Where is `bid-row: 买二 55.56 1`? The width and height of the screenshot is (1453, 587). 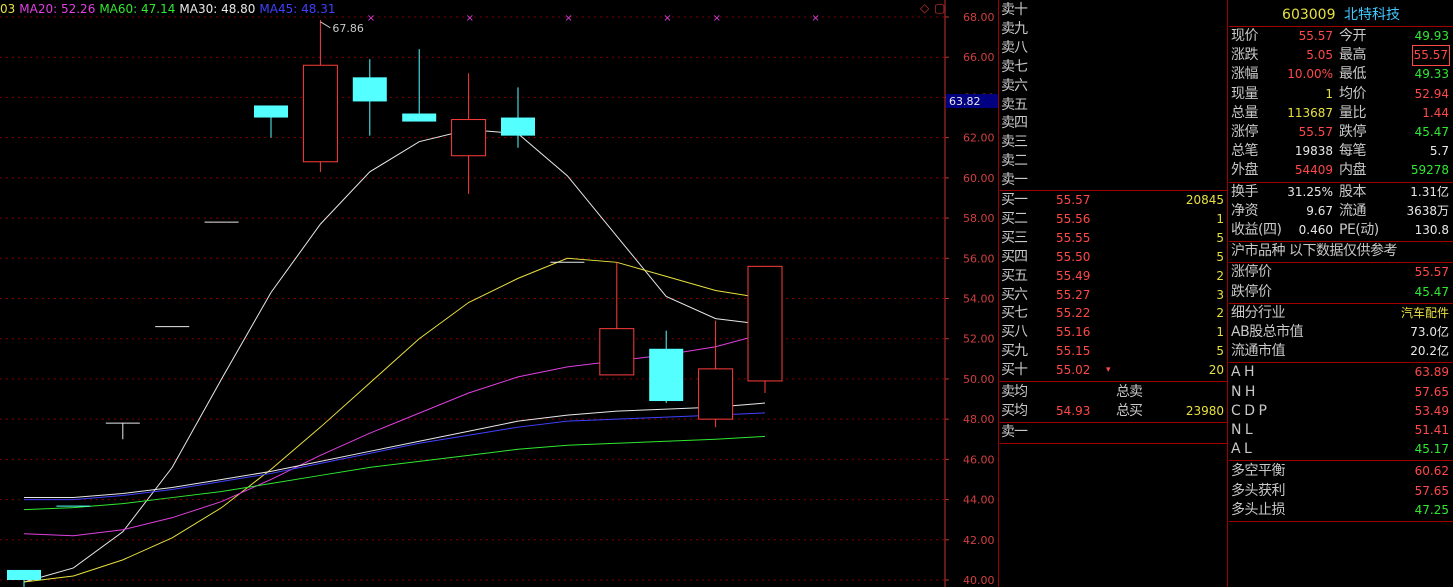
bid-row: 买二 55.56 1 is located at coordinates (1114, 219).